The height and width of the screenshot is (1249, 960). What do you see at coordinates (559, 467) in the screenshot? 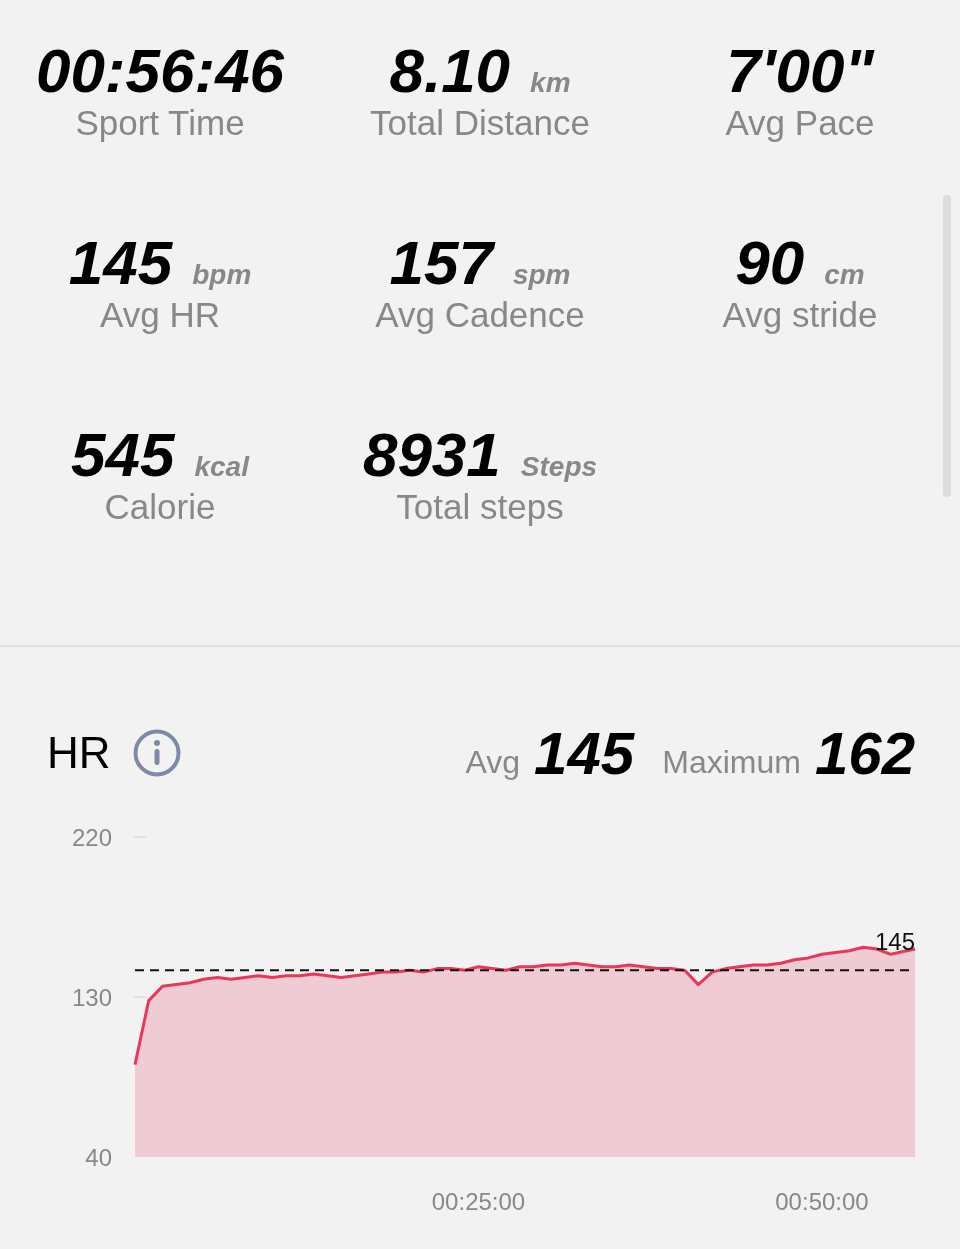
I see `stat-unit: Steps` at bounding box center [559, 467].